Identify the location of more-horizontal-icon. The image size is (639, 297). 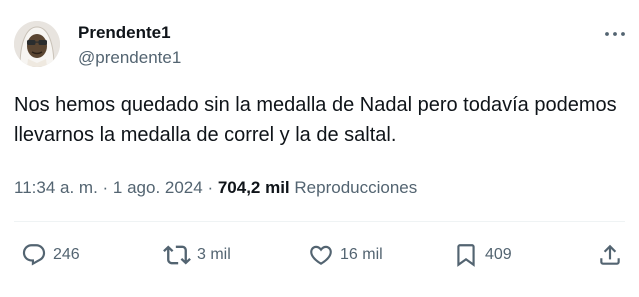
(615, 34).